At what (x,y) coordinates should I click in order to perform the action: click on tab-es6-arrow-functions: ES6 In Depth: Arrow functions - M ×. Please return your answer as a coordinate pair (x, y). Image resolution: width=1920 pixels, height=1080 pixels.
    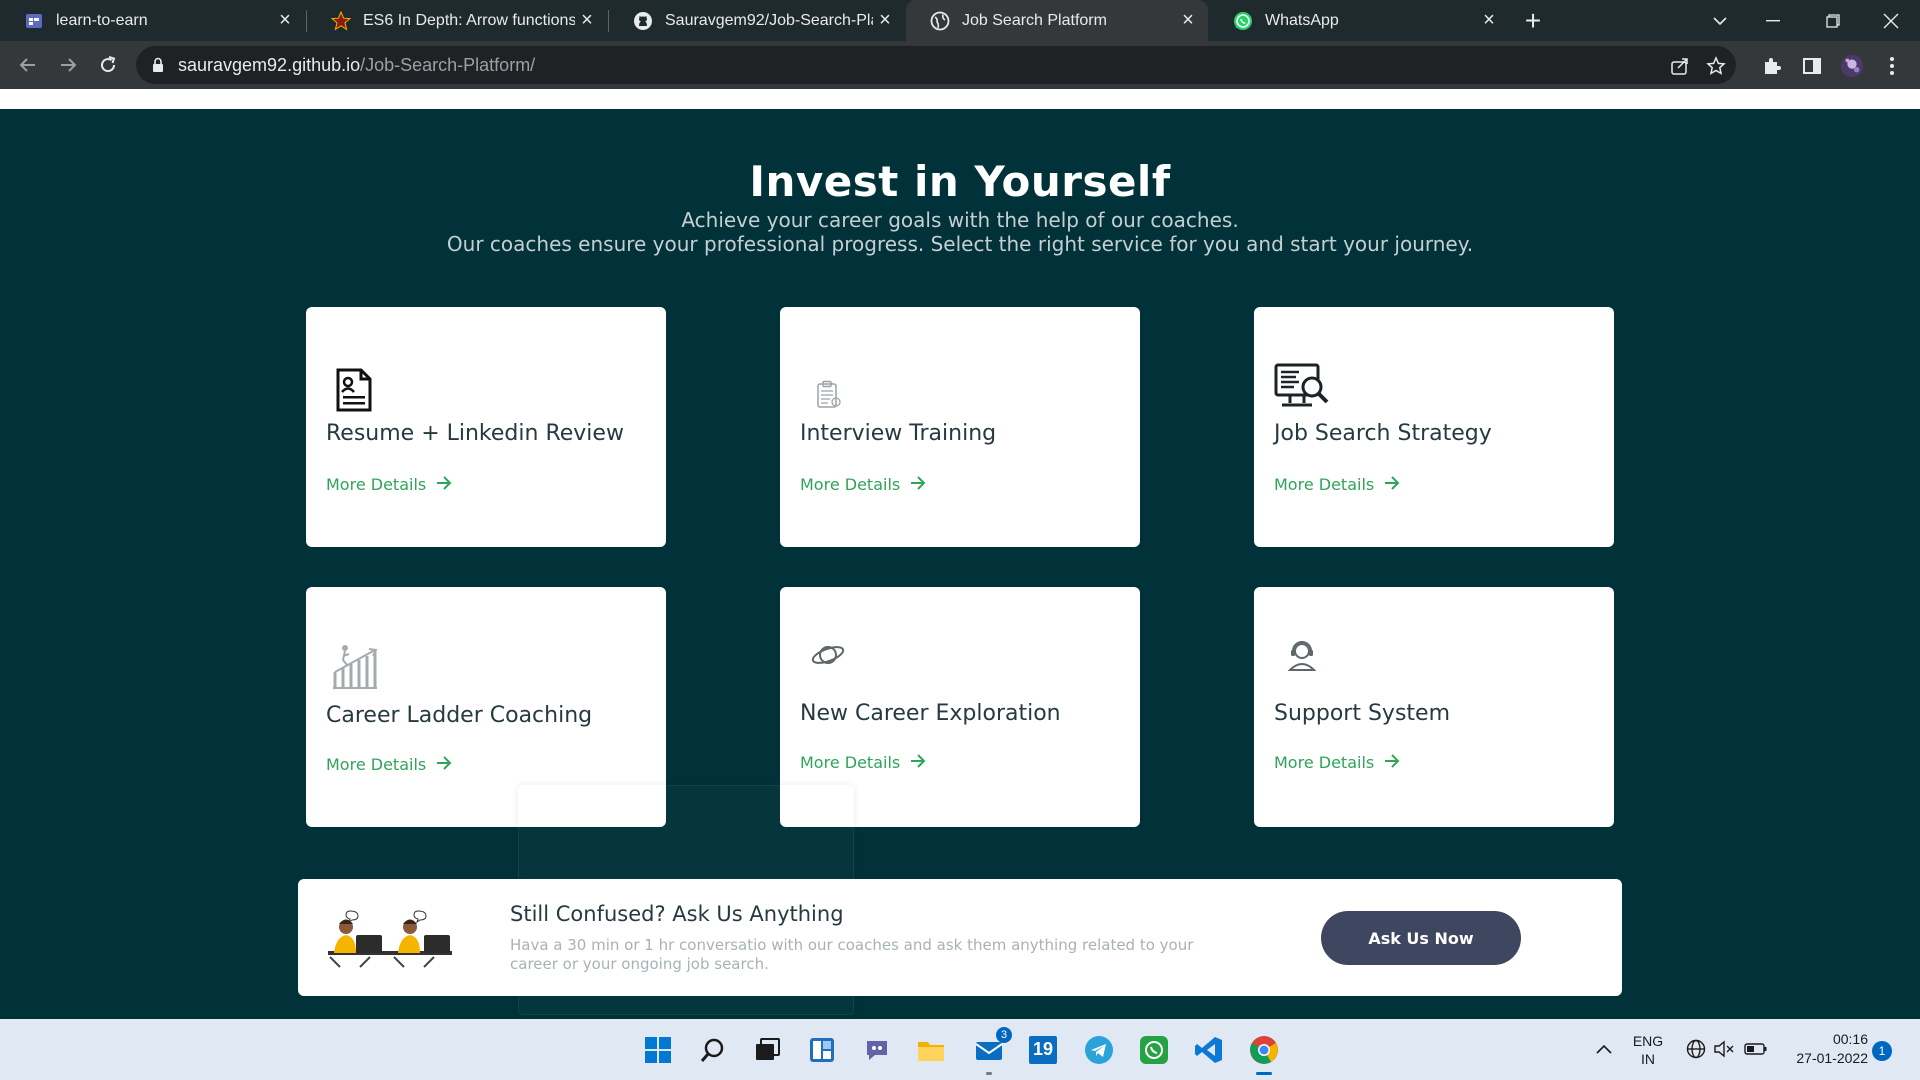
    Looking at the image, I should click on (457, 20).